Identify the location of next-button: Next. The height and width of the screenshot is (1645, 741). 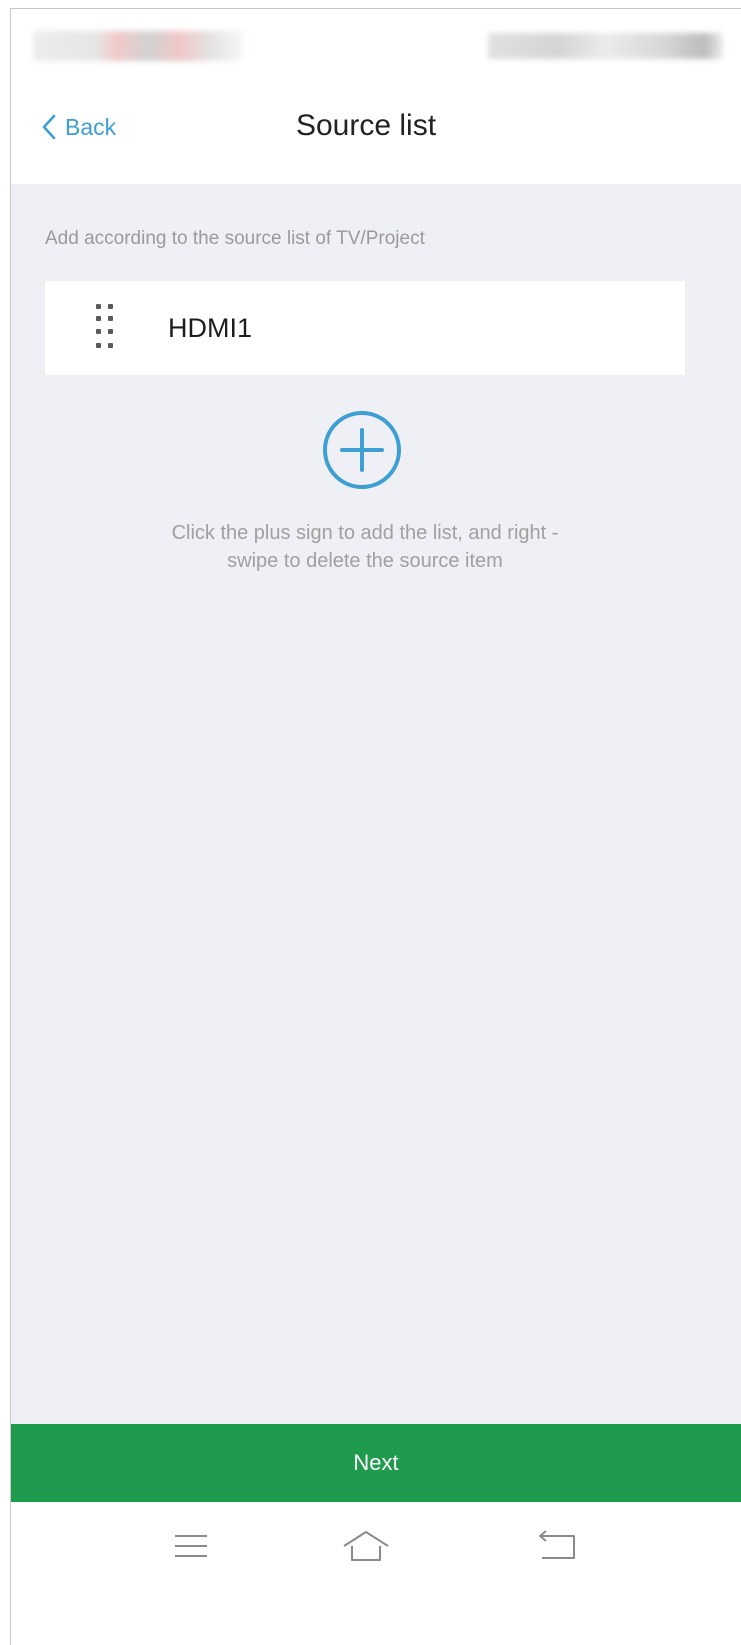
(376, 1463).